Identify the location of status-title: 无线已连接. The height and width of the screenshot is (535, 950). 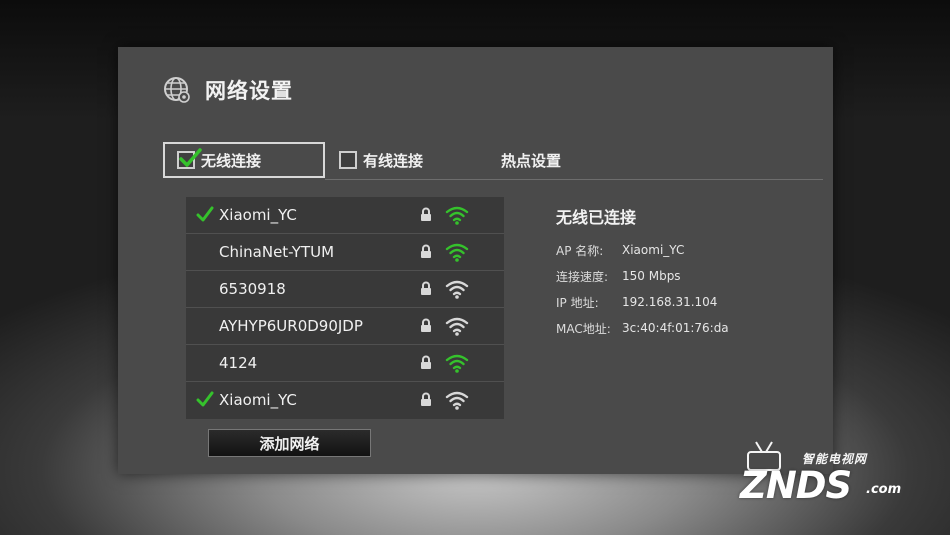
(596, 217).